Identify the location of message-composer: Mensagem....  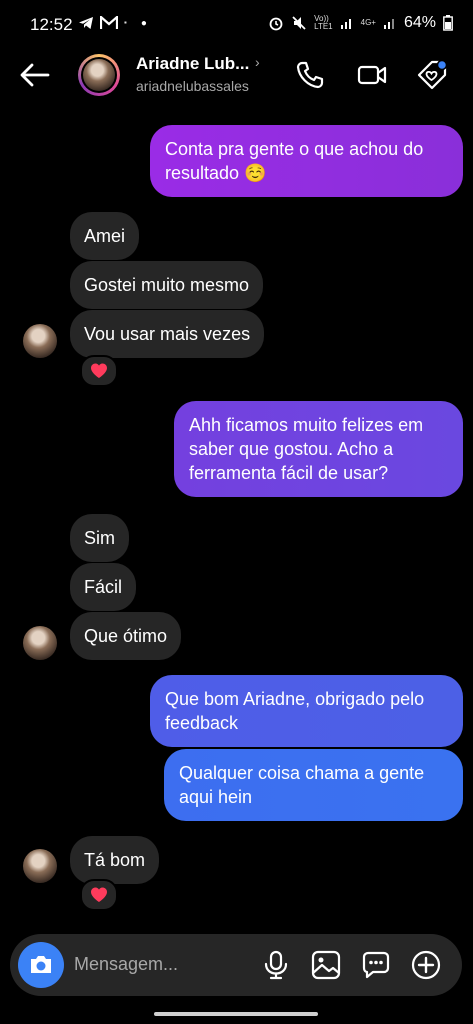
(236, 965).